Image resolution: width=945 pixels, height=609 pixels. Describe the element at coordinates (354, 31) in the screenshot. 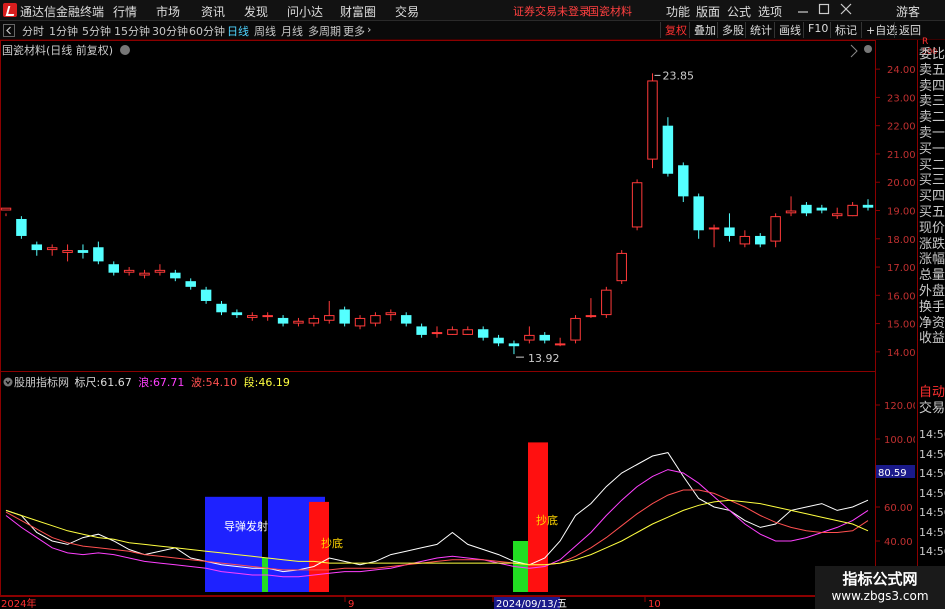

I see `tab-more: 更多` at that location.